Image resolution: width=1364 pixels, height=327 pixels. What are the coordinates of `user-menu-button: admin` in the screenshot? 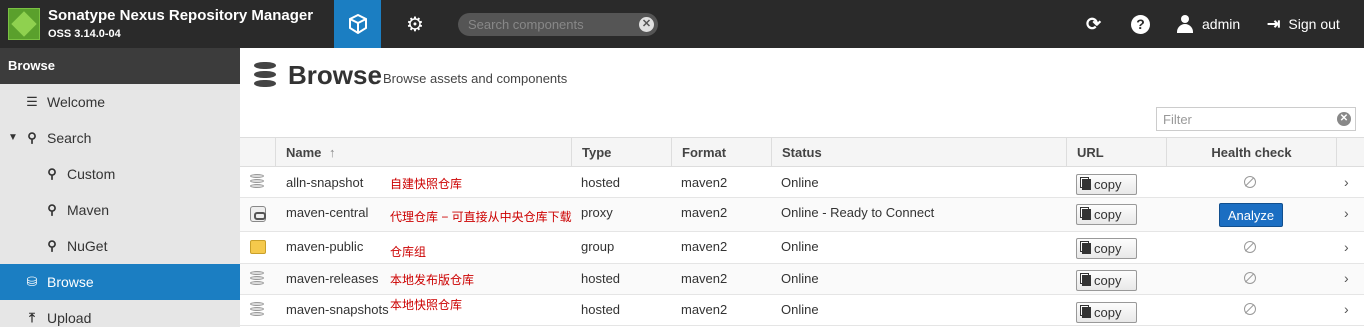 It's located at (1208, 24).